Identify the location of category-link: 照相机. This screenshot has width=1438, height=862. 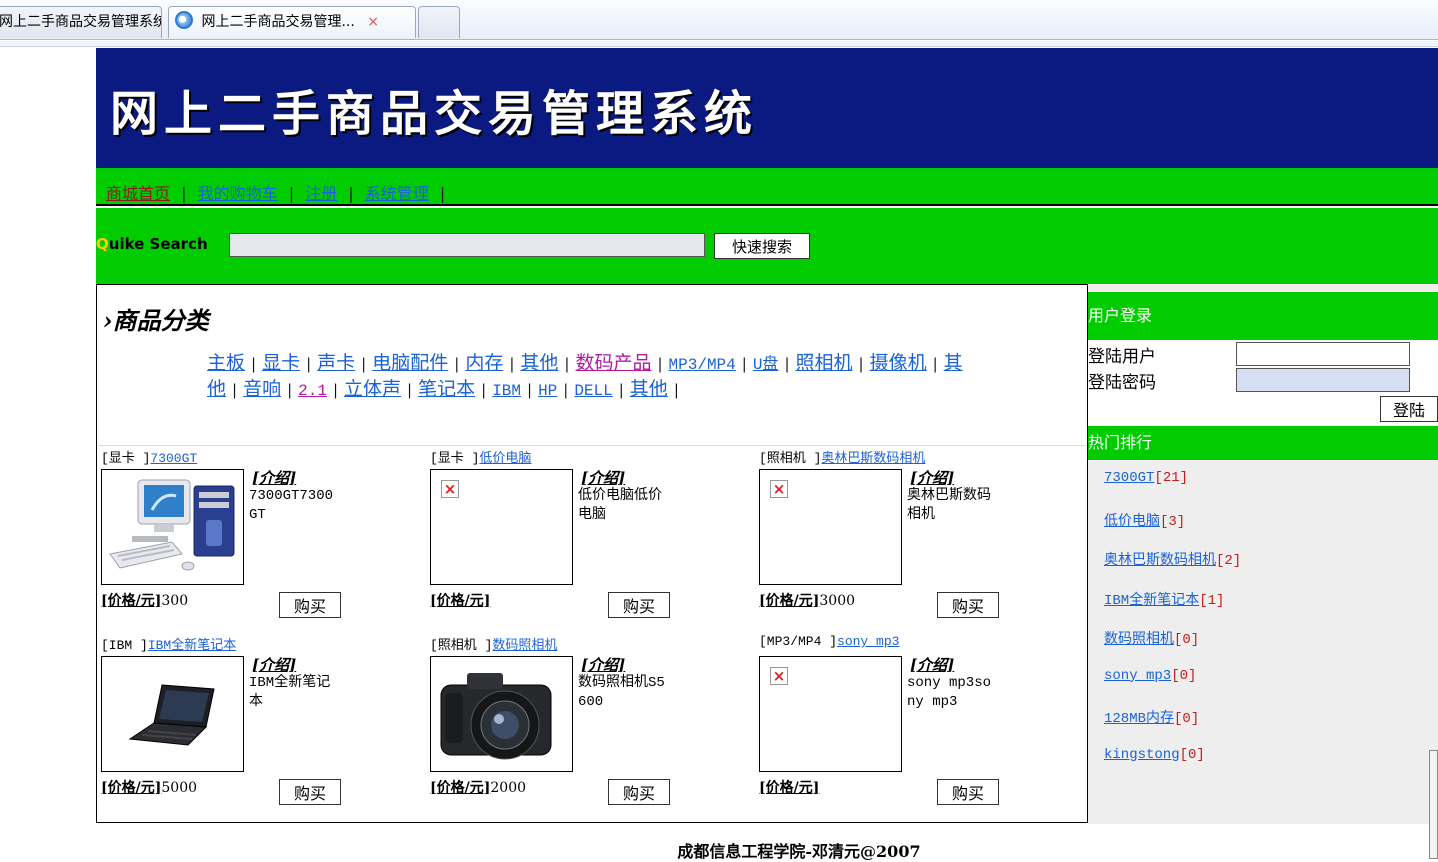
(824, 363).